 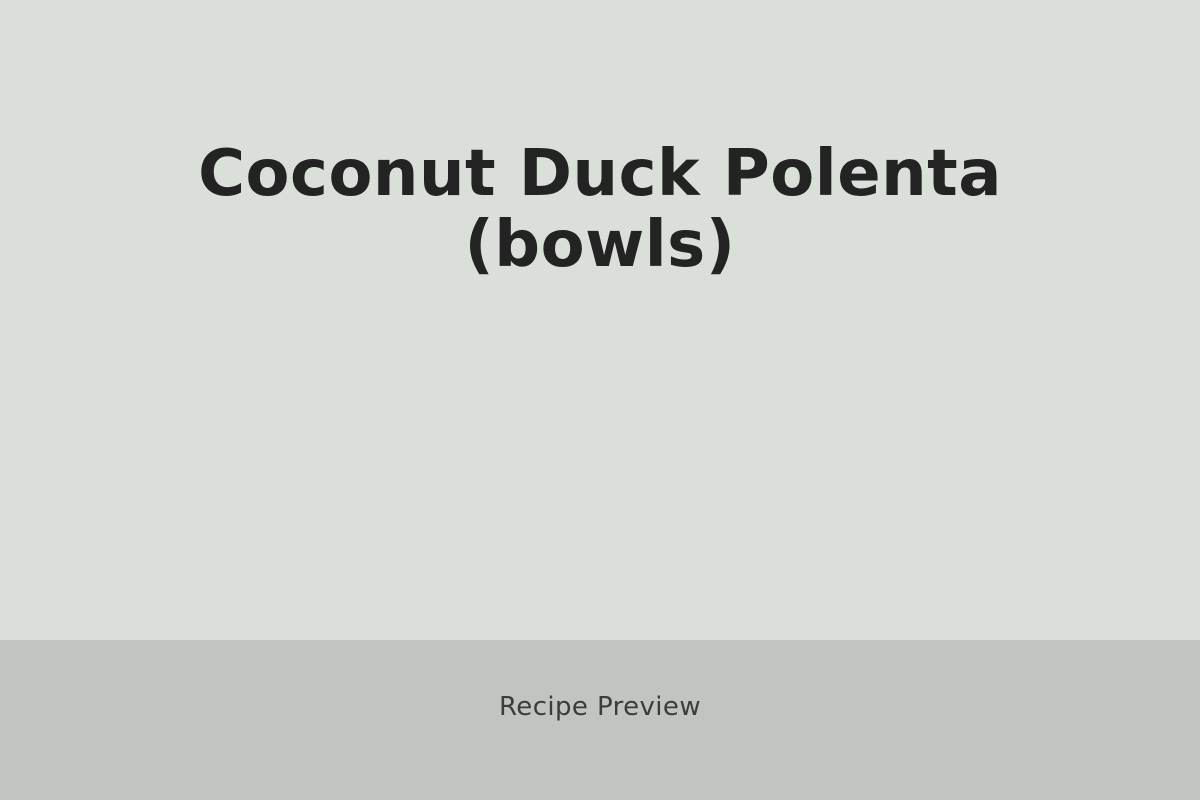 I want to click on recipe-title-line-2: (bowls), so click(x=600, y=245).